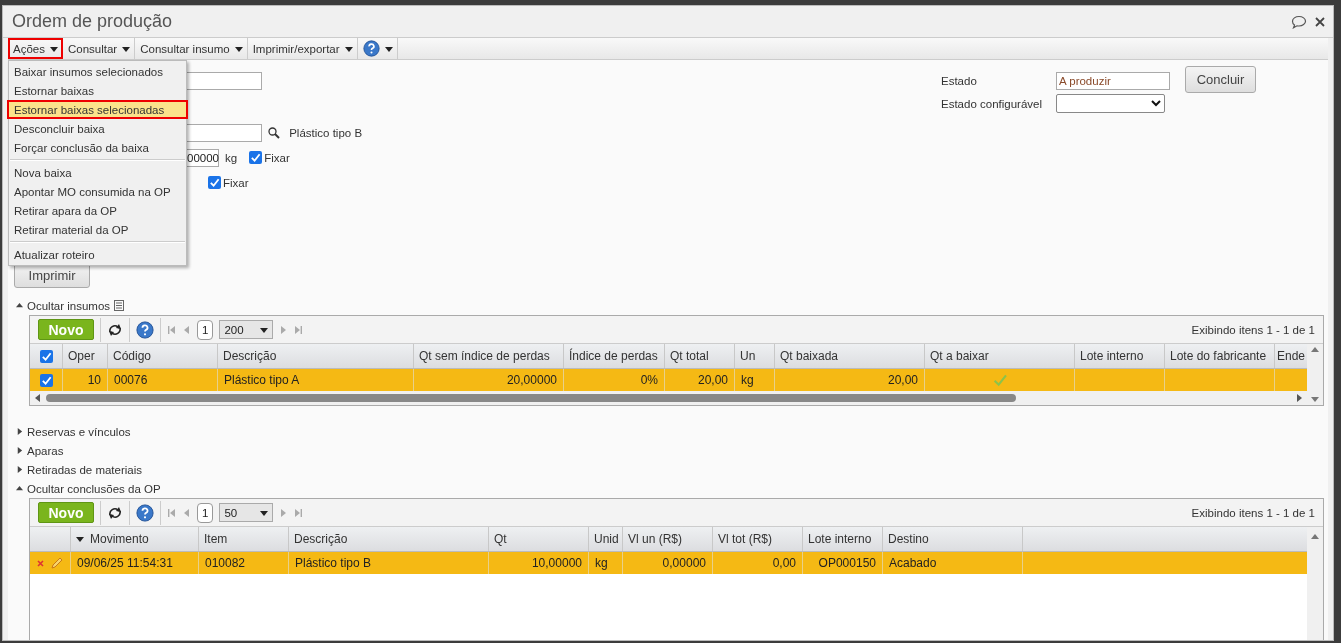  Describe the element at coordinates (489, 356) in the screenshot. I see `column-header: Qt sem índice de perdas` at that location.